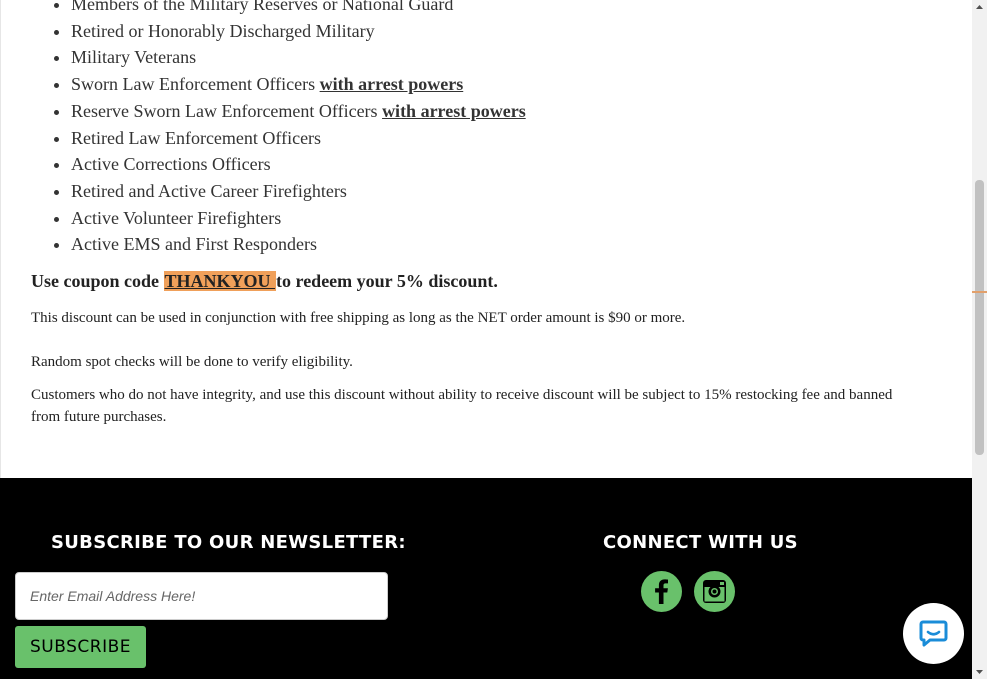 Image resolution: width=987 pixels, height=684 pixels. Describe the element at coordinates (171, 164) in the screenshot. I see `eligibility-item-text: Active Corrections Officers` at that location.